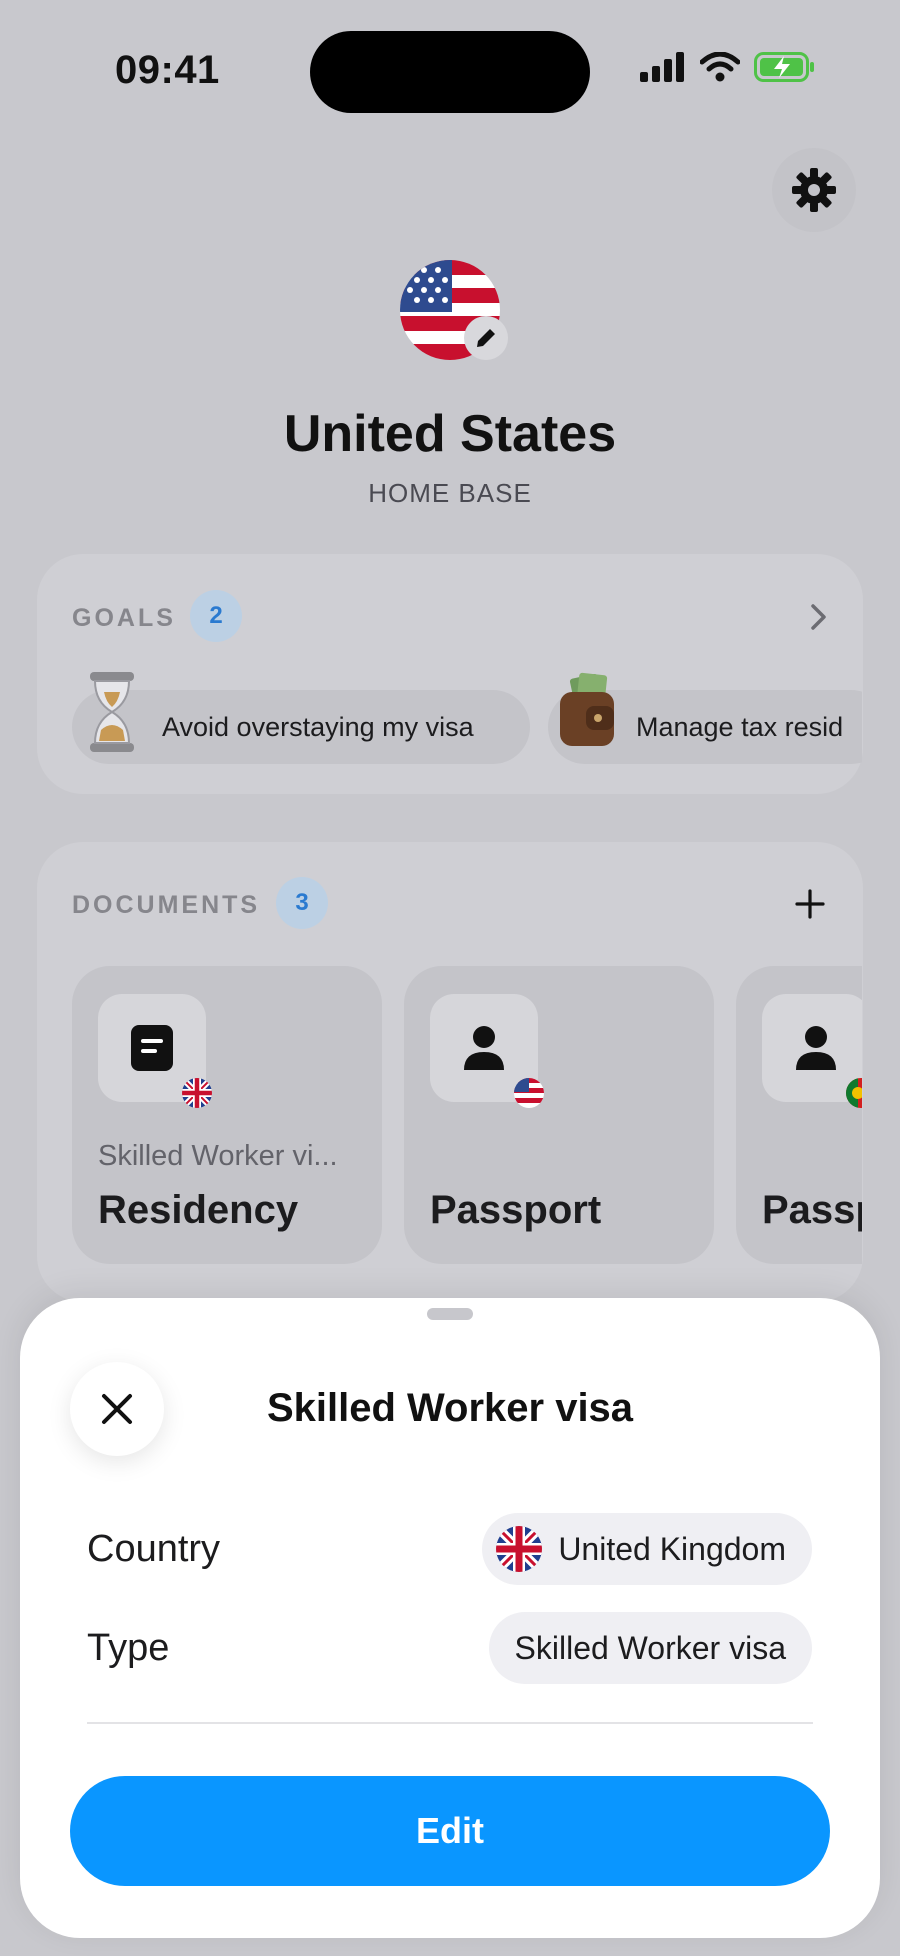  I want to click on document-tile-passport-pt: Passp, so click(799, 1115).